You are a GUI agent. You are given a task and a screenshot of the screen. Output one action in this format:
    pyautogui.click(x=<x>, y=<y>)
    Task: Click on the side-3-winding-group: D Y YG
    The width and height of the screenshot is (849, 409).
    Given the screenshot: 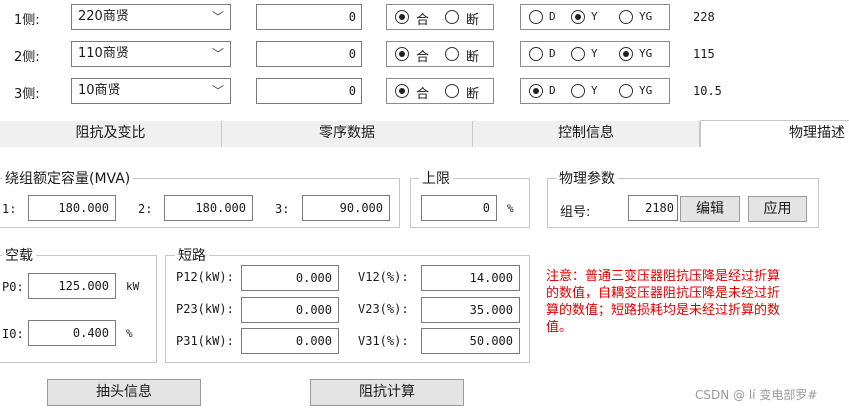 What is the action you would take?
    pyautogui.click(x=595, y=91)
    